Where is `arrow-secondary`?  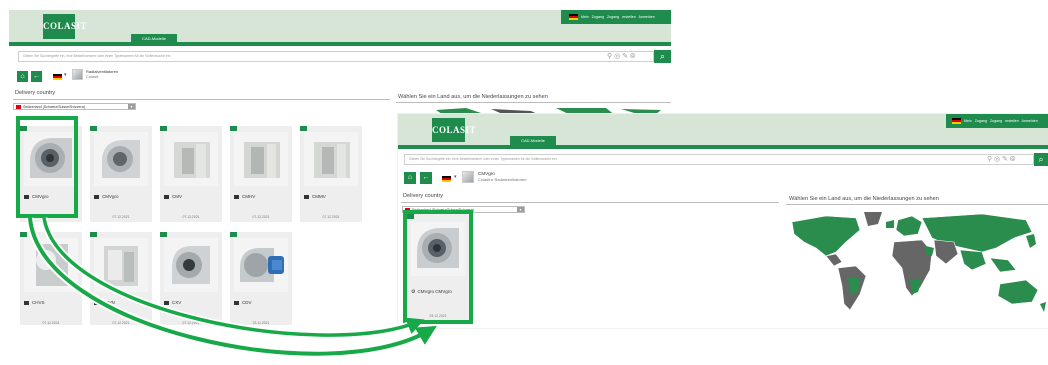
arrow-secondary is located at coordinates (233, 277).